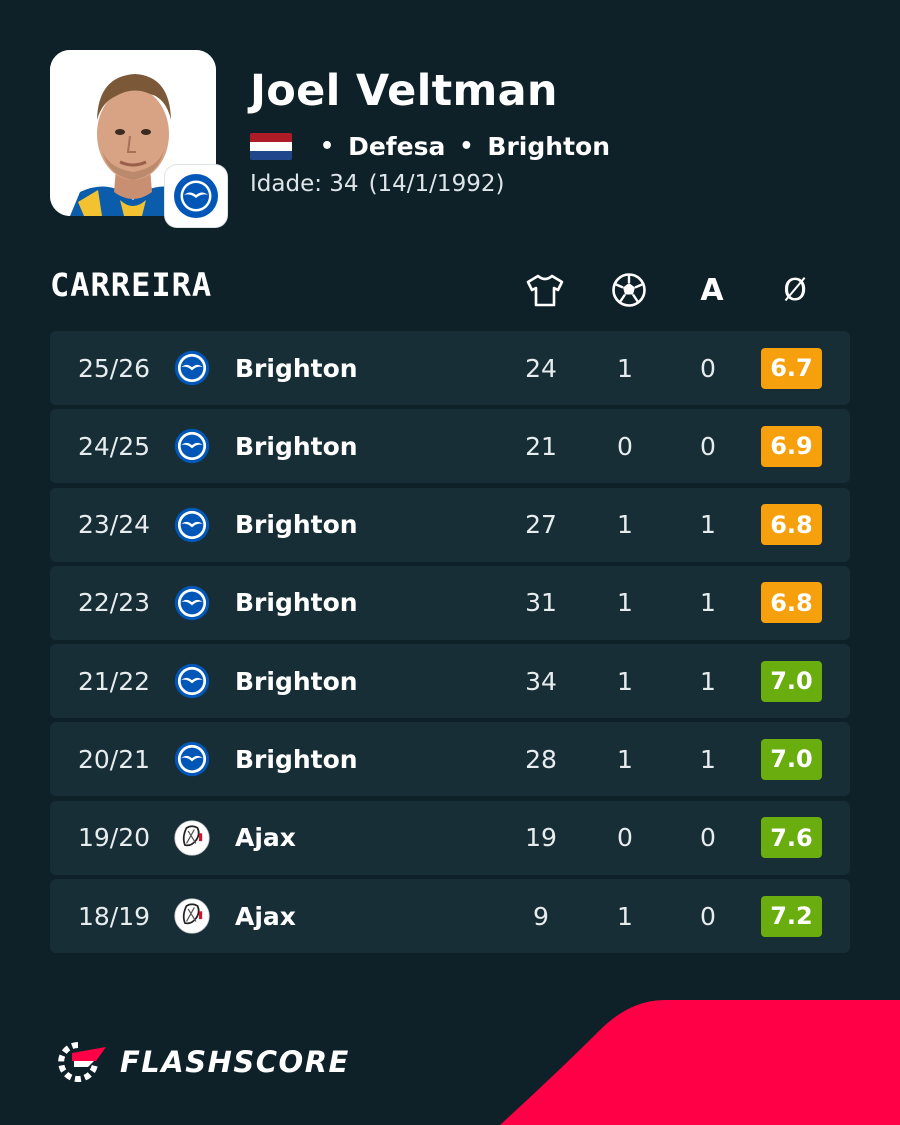  I want to click on flashscore-logo: FLASHSCORE, so click(200, 1062).